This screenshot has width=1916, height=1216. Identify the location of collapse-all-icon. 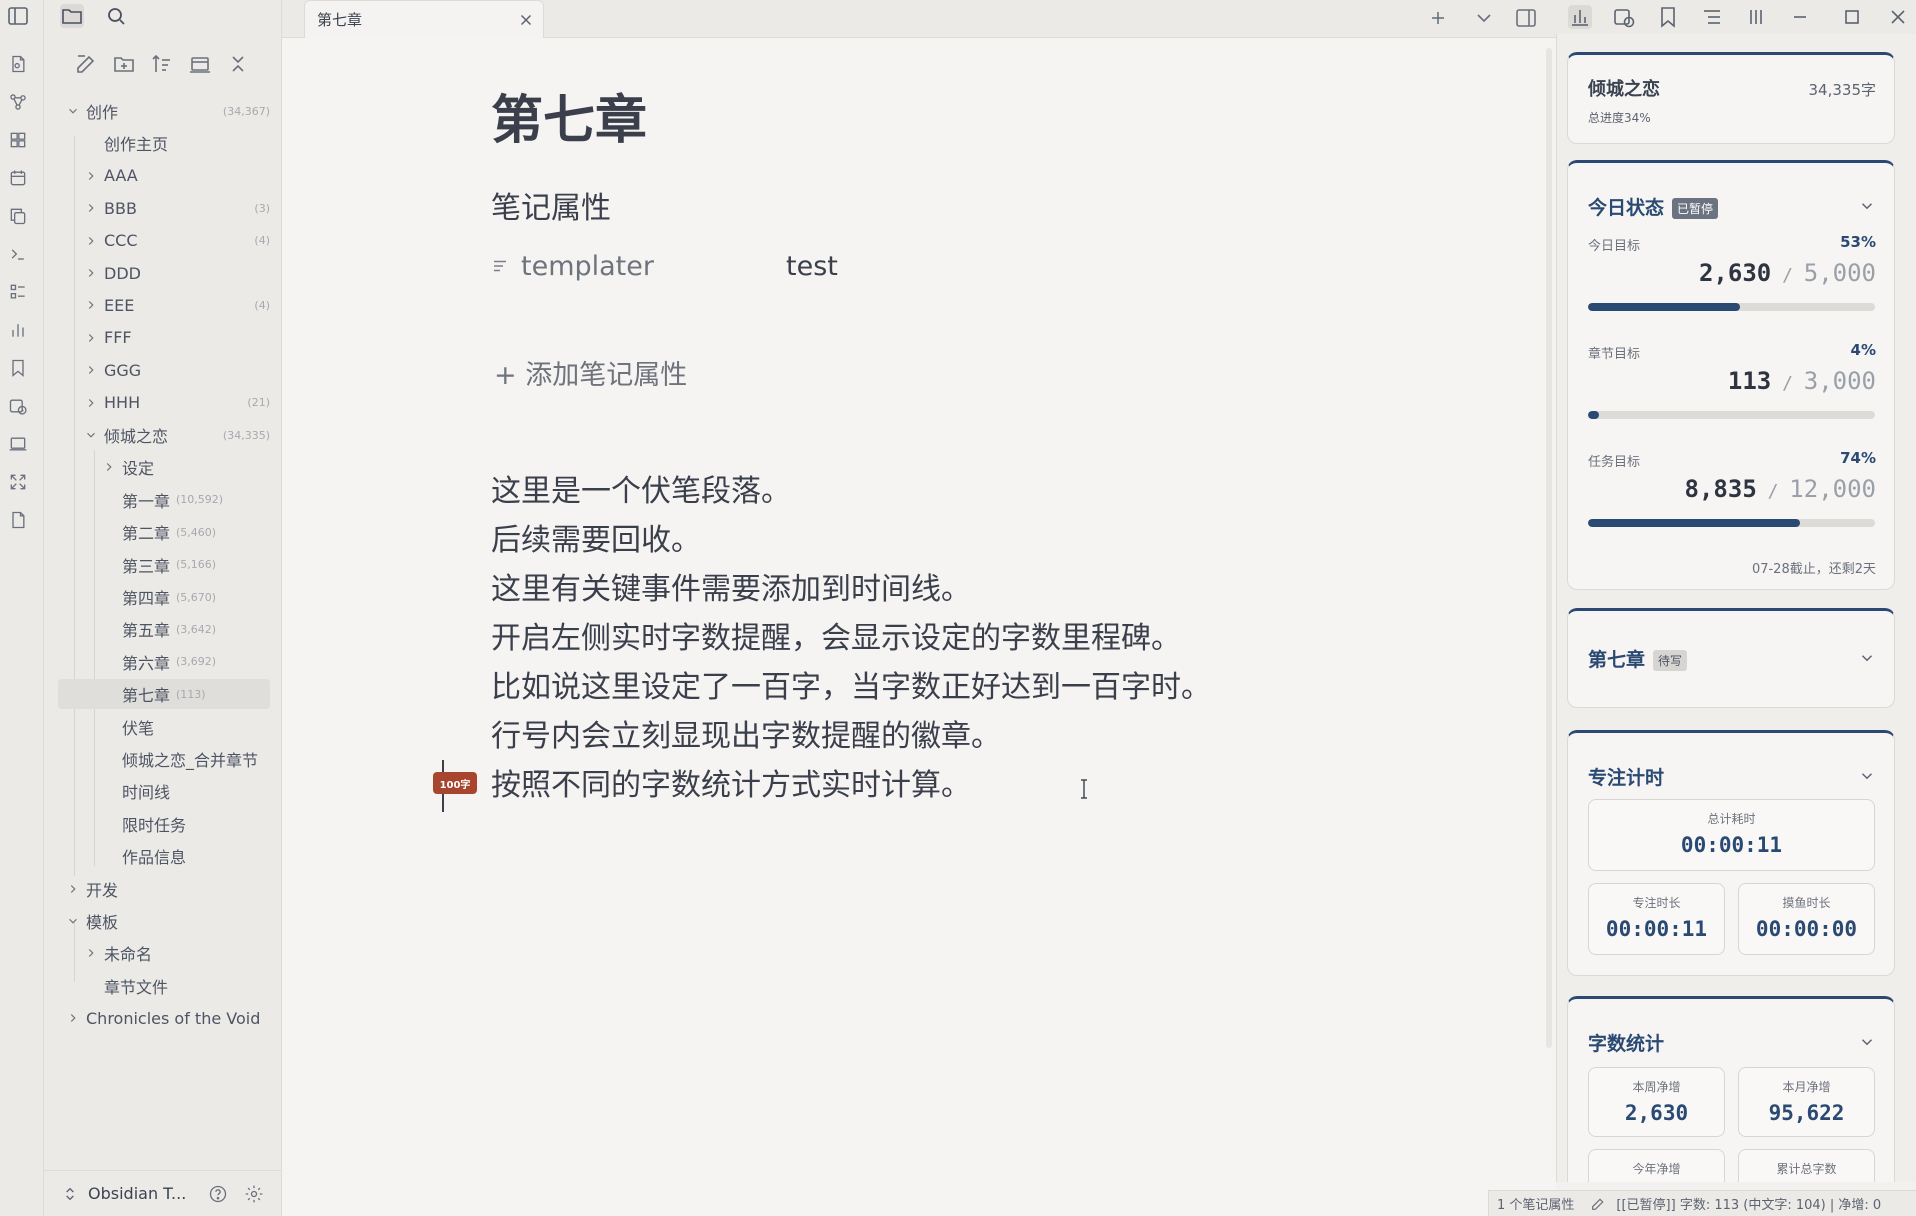
(238, 64).